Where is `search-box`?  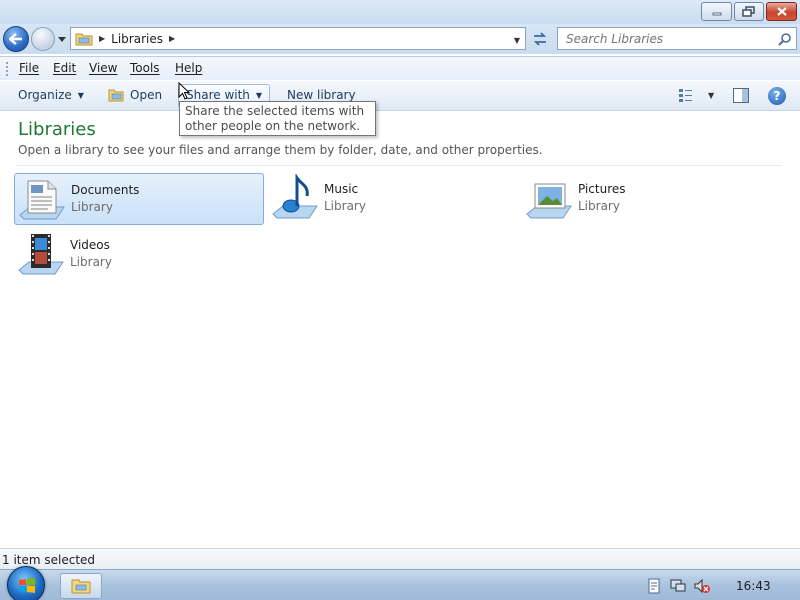
search-box is located at coordinates (677, 38).